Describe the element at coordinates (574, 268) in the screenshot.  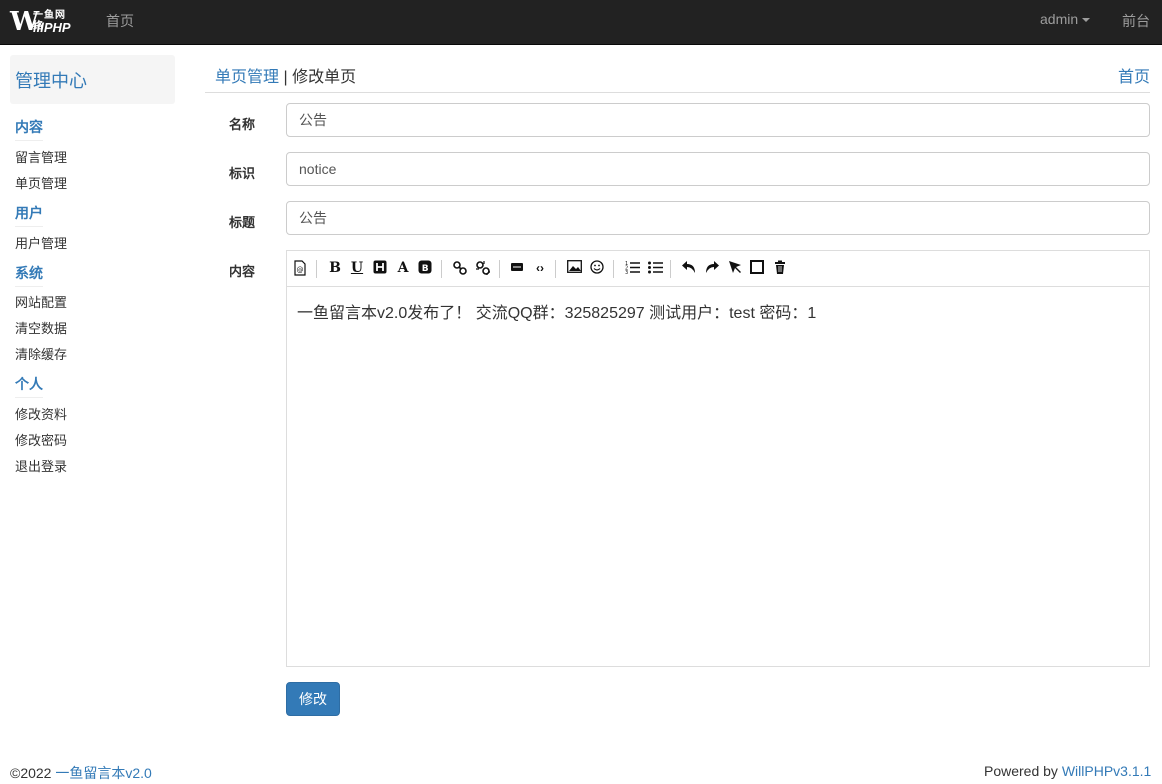
I see `image-icon` at that location.